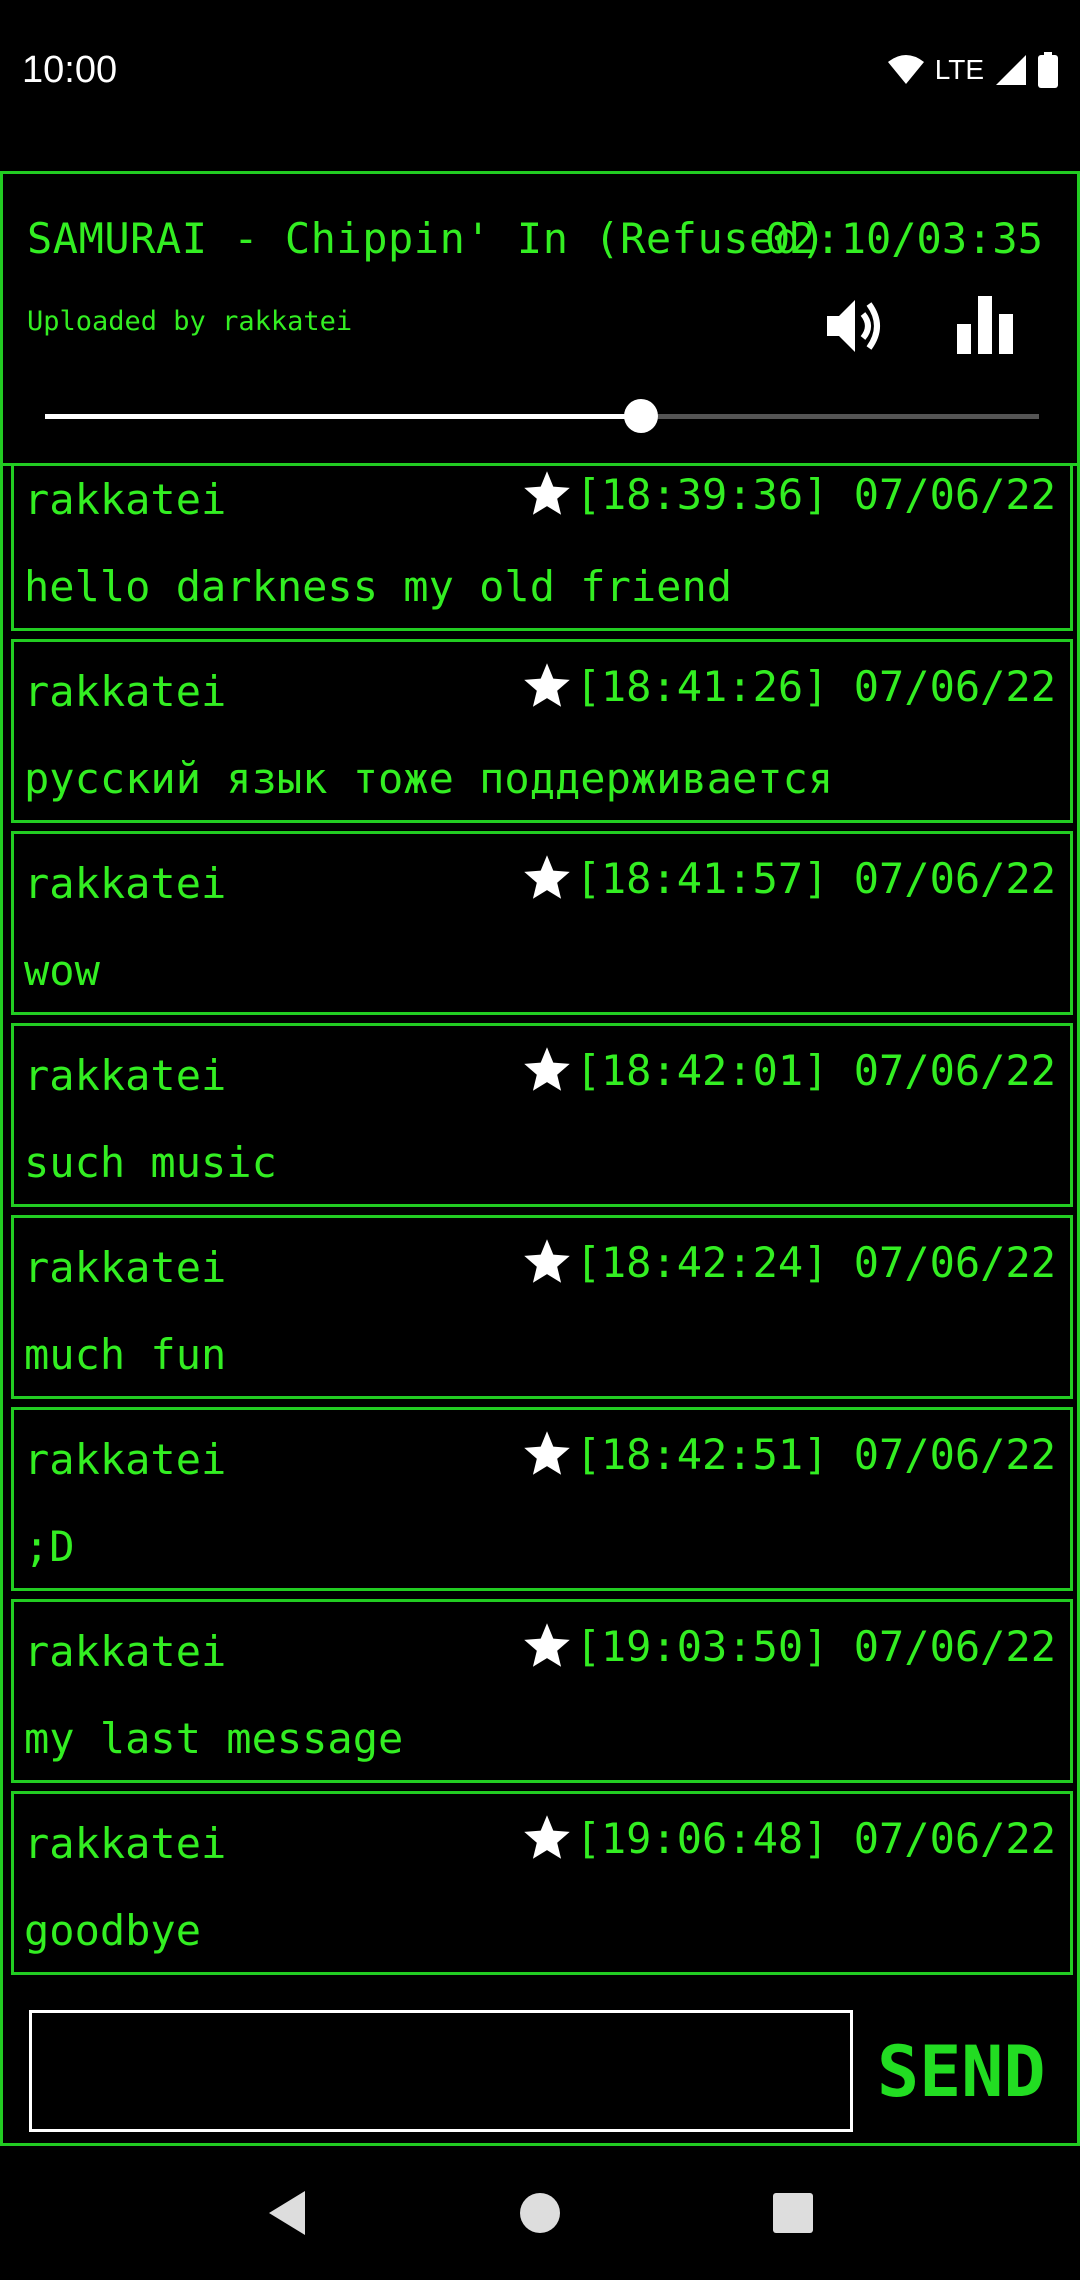 The width and height of the screenshot is (1080, 2280). Describe the element at coordinates (1011, 70) in the screenshot. I see `signal-icon` at that location.